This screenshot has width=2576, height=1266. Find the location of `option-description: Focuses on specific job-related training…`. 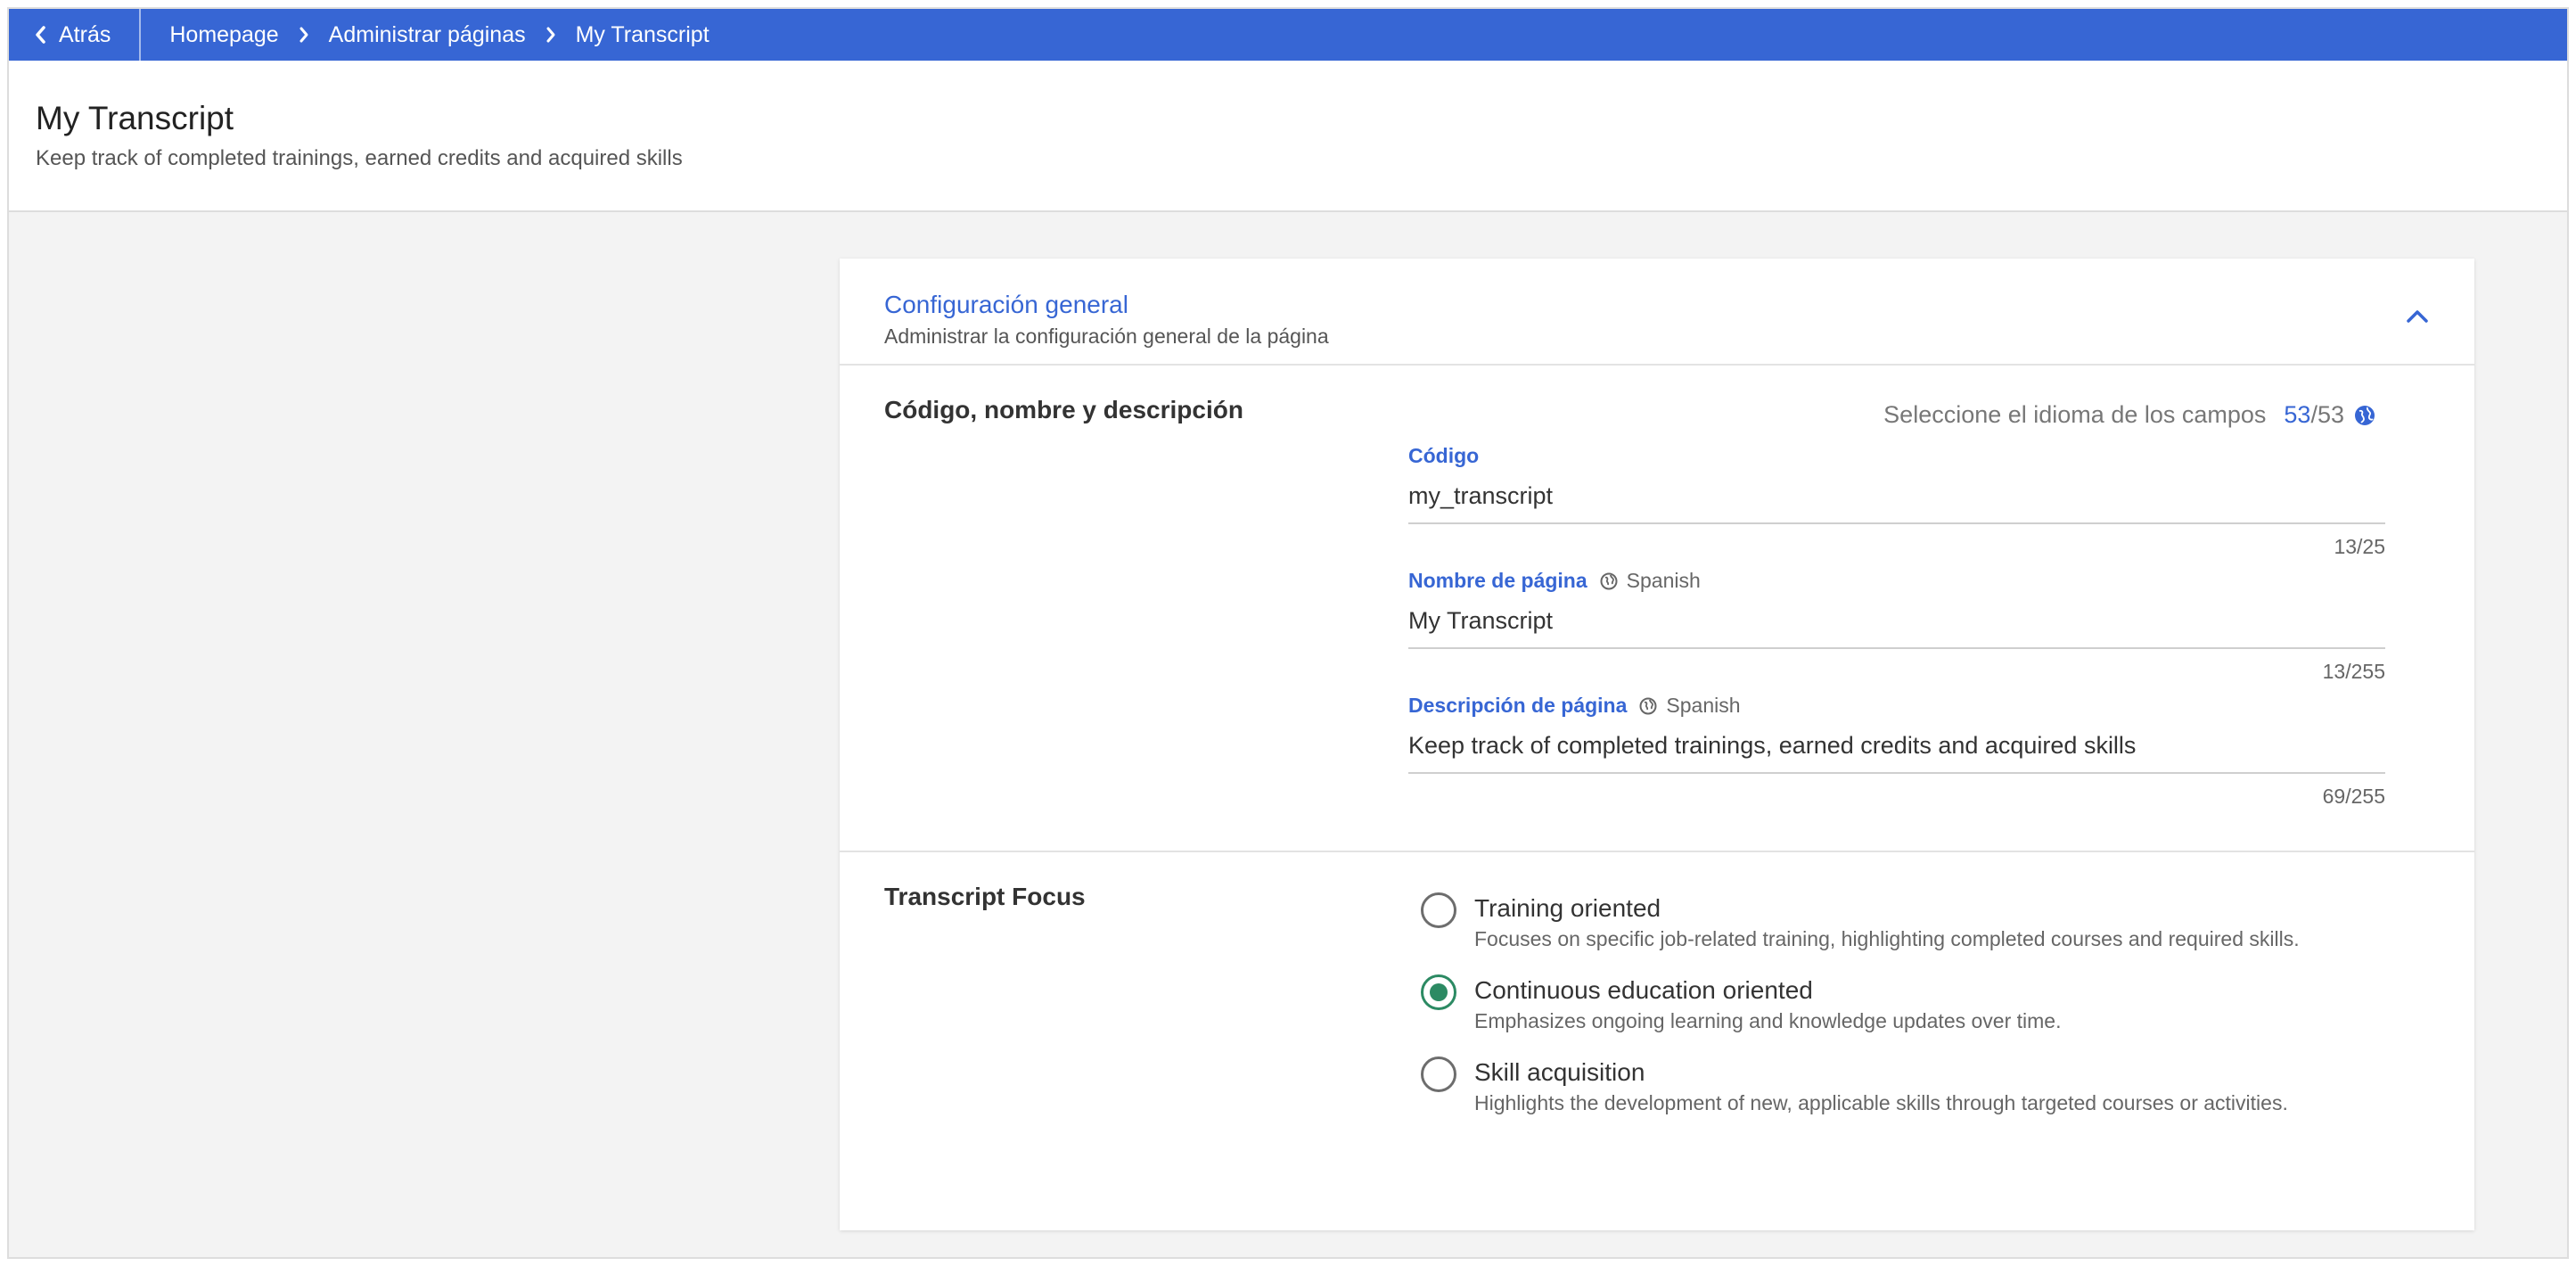

option-description: Focuses on specific job-related training… is located at coordinates (1887, 939).